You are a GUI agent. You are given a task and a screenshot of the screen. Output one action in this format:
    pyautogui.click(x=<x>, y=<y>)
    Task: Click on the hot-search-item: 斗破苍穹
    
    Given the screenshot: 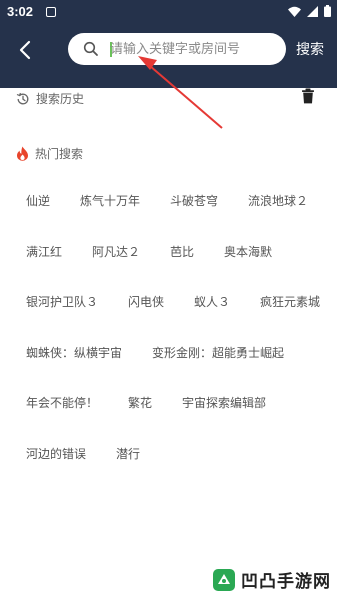 What is the action you would take?
    pyautogui.click(x=193, y=200)
    